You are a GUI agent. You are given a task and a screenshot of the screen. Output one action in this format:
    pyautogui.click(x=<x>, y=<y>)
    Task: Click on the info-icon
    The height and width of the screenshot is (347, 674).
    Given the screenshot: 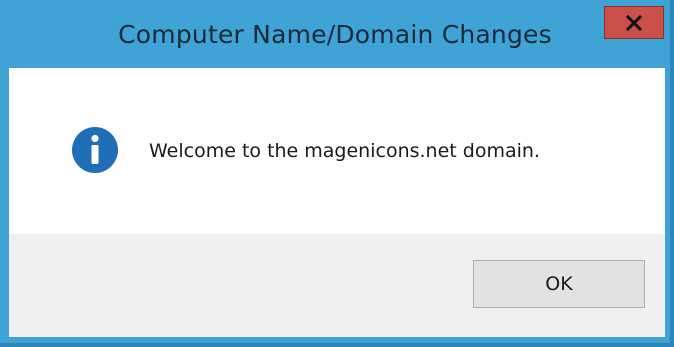 What is the action you would take?
    pyautogui.click(x=95, y=150)
    